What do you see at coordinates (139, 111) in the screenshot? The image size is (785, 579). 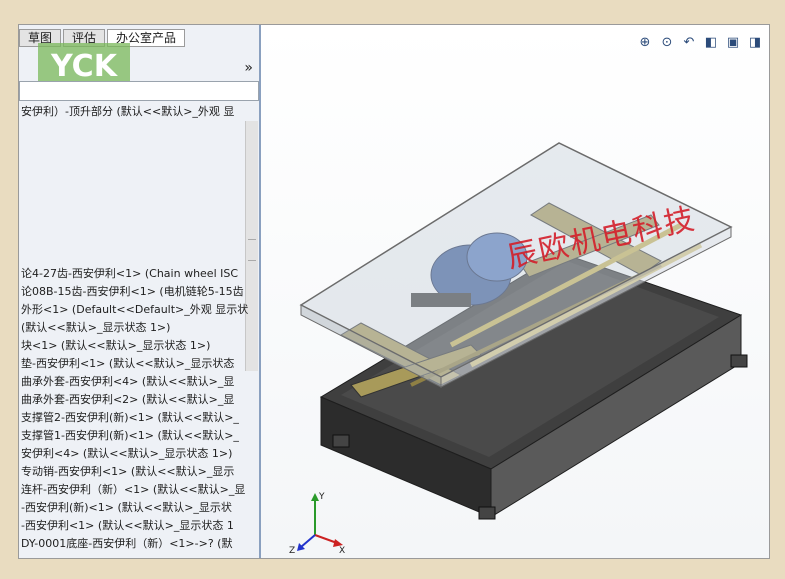 I see `assembly-title: 安伊利）-顶升部分 (默认<<默认>_外观 显` at bounding box center [139, 111].